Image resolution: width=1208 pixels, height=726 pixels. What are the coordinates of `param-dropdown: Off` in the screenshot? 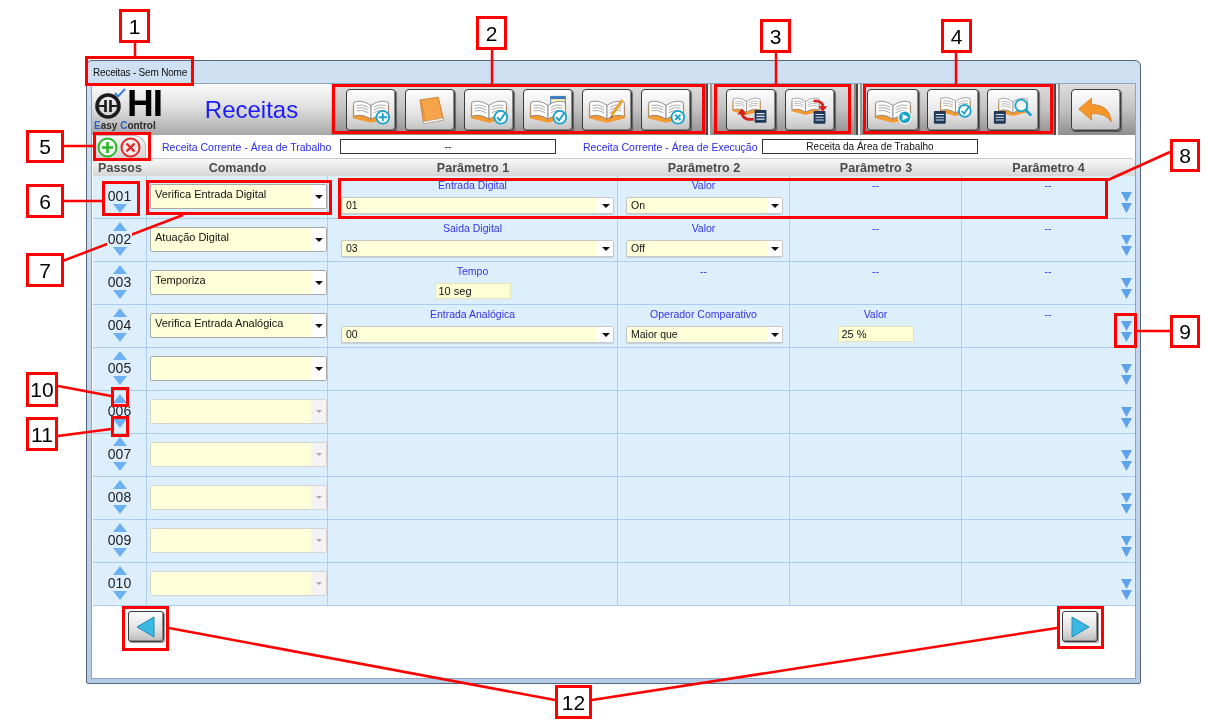 It's located at (704, 248).